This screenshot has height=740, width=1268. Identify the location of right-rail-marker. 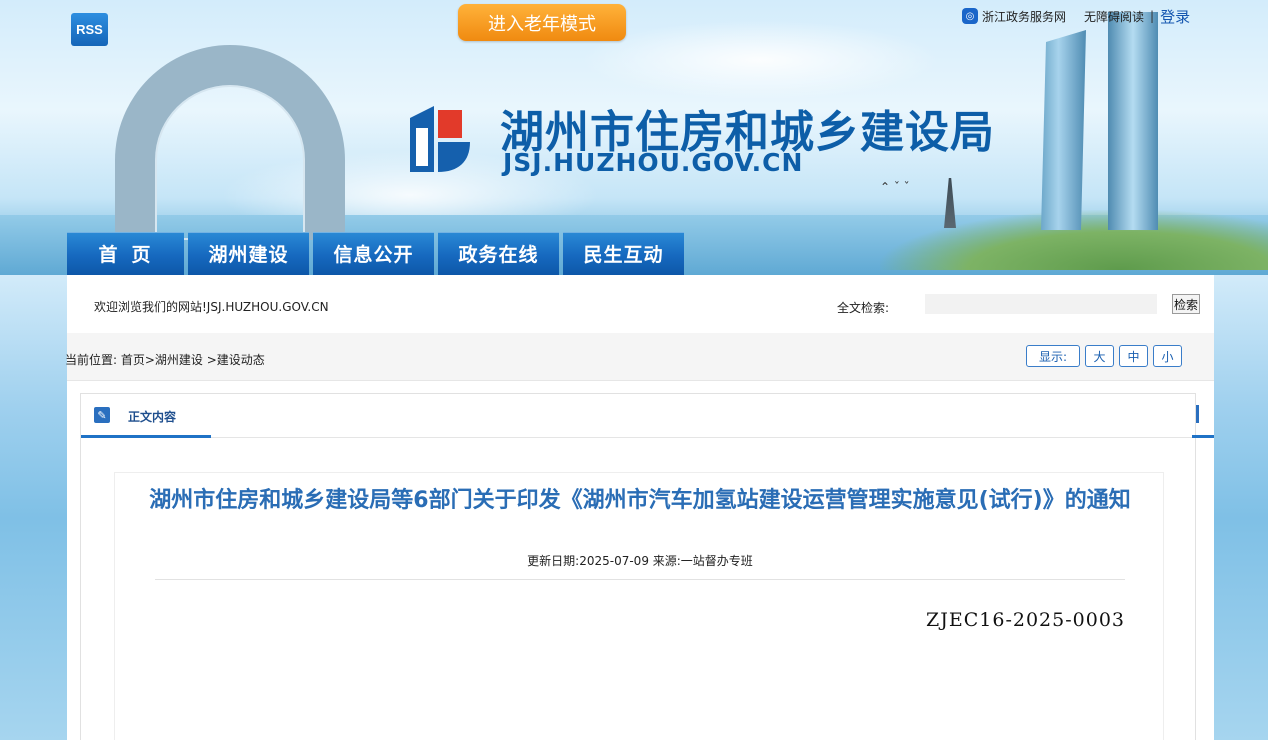
(1197, 414).